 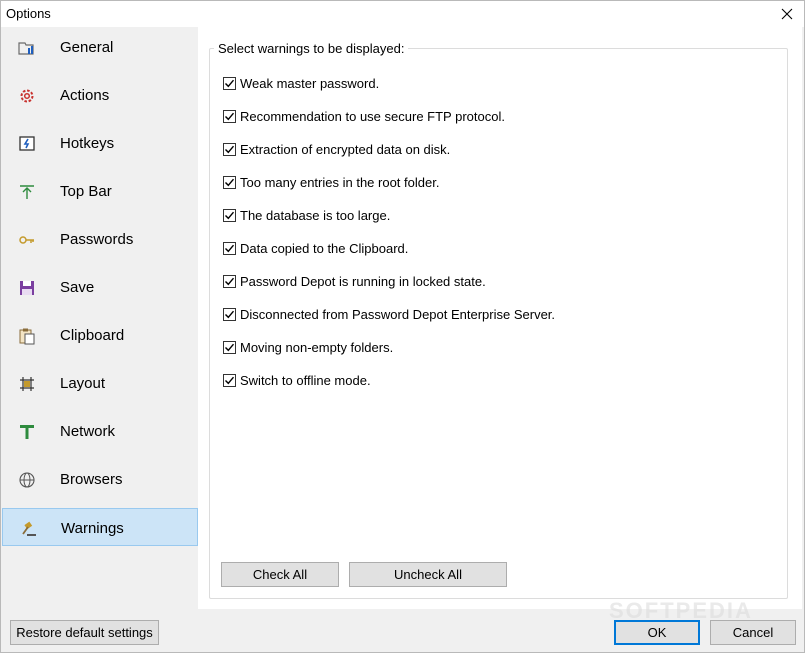 What do you see at coordinates (27, 240) in the screenshot?
I see `key-icon` at bounding box center [27, 240].